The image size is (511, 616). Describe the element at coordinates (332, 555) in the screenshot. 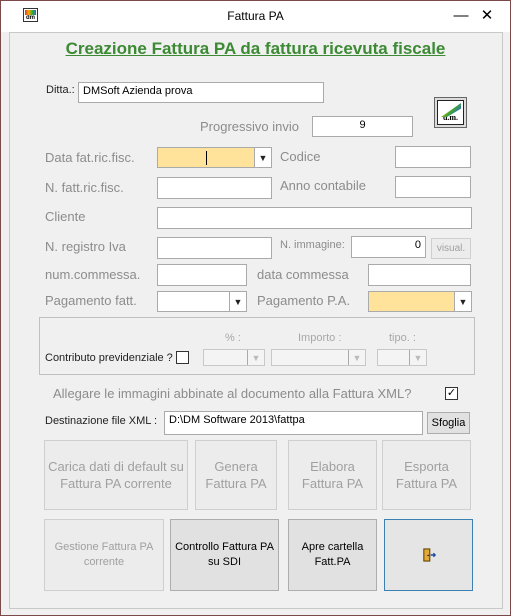

I see `apre-cartella-button: Apre cartella Fatt.PA` at that location.